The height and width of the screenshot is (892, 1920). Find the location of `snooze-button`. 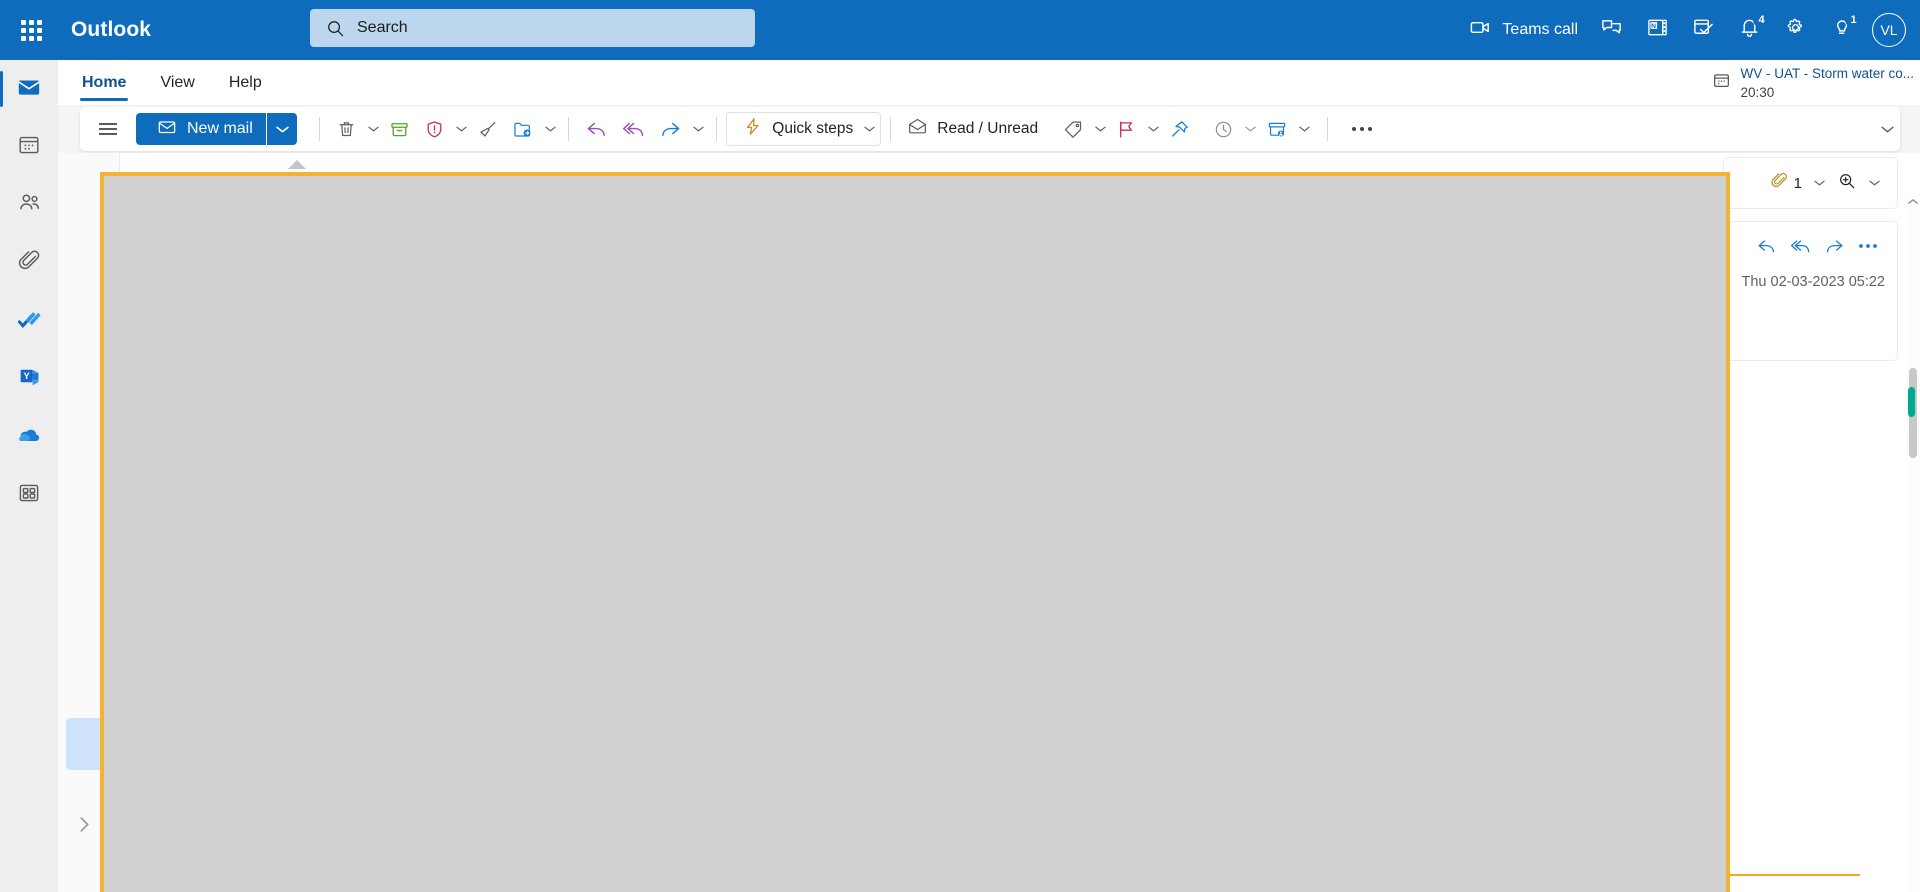

snooze-button is located at coordinates (1223, 129).